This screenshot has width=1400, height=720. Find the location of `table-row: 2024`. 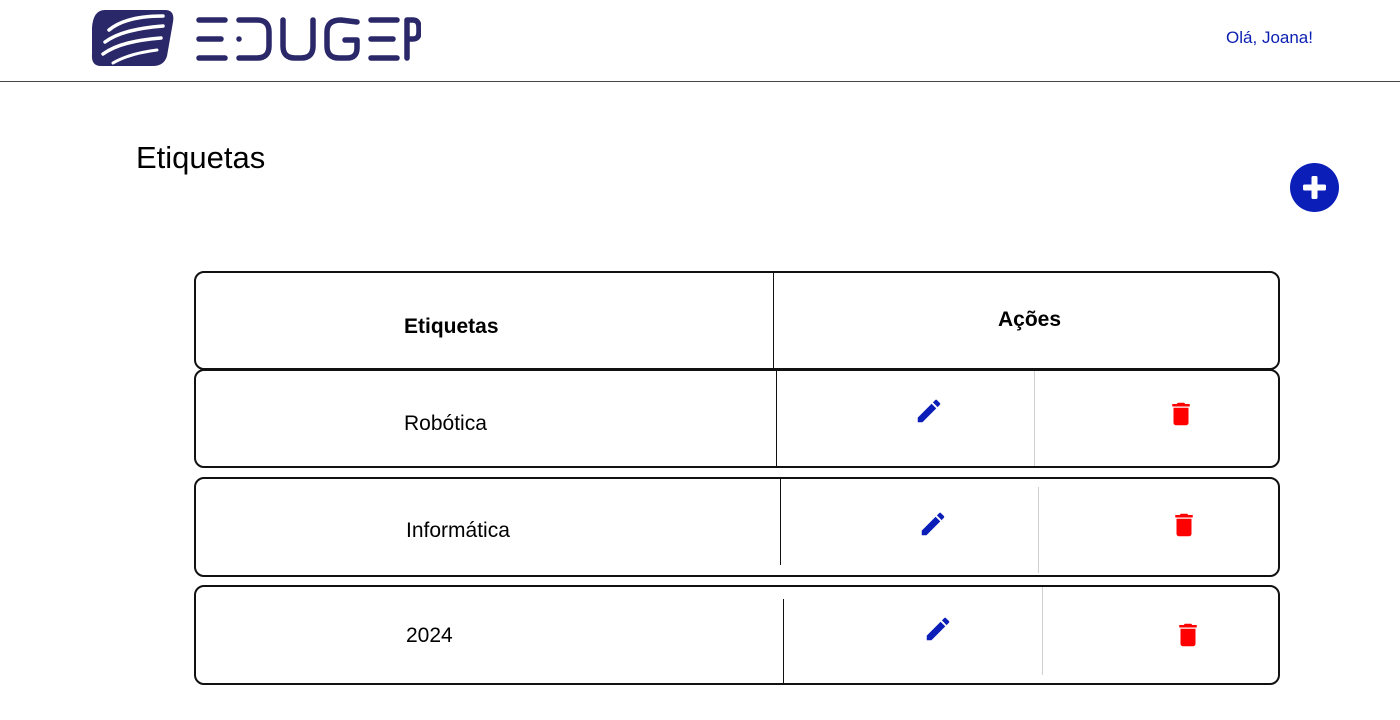

table-row: 2024 is located at coordinates (737, 635).